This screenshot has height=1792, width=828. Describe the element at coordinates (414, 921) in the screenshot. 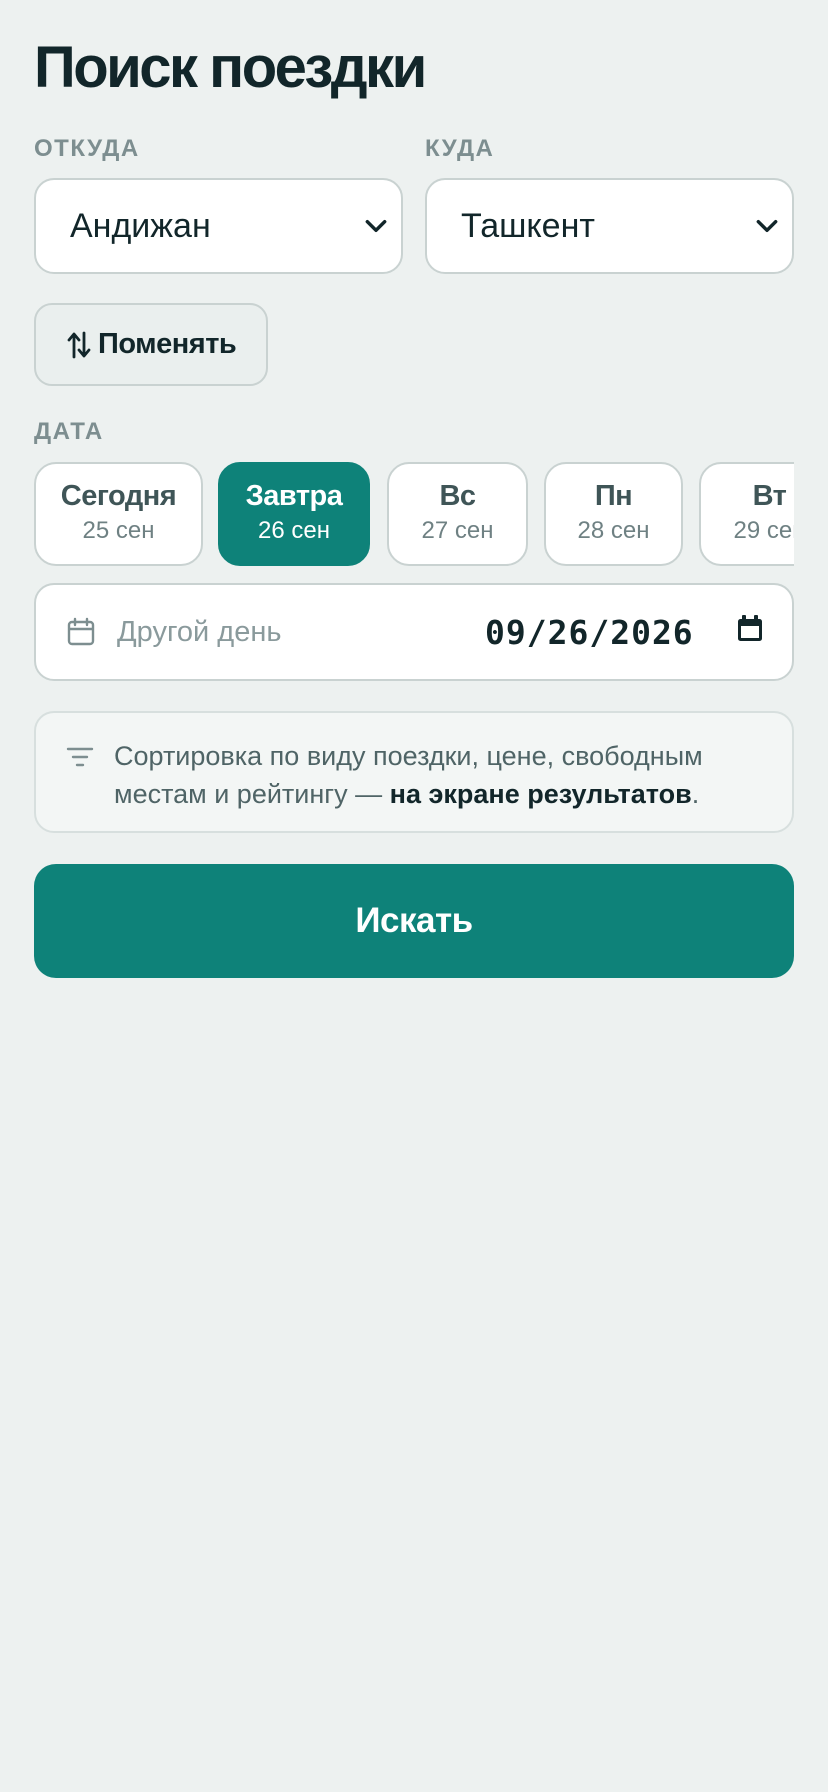

I see `search-button: Искать` at that location.